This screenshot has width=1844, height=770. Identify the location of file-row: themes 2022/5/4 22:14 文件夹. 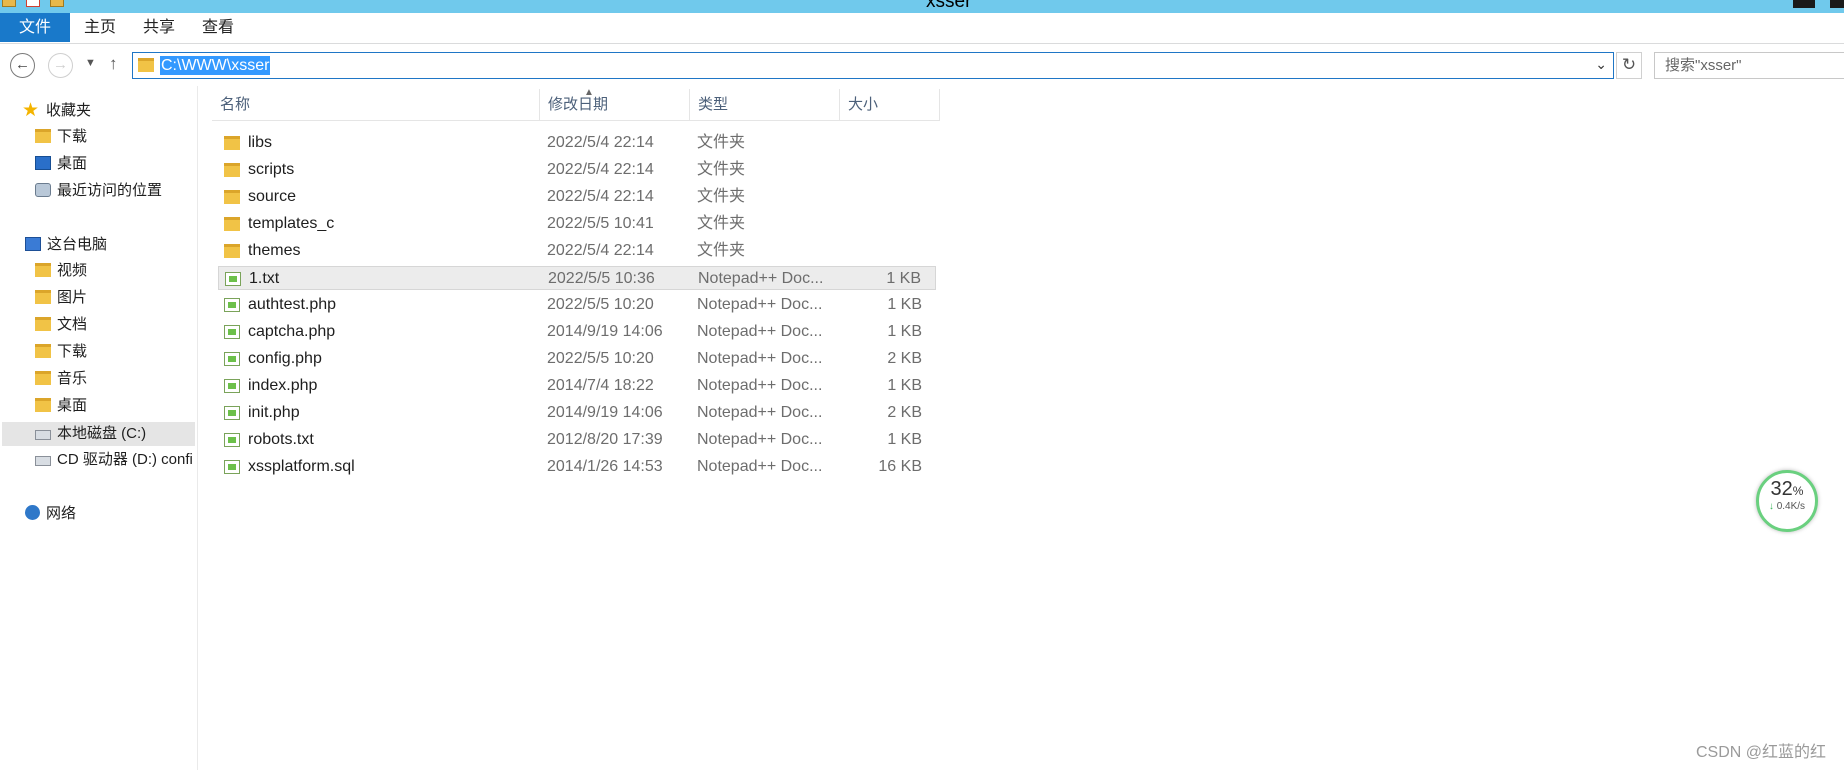
(577, 251).